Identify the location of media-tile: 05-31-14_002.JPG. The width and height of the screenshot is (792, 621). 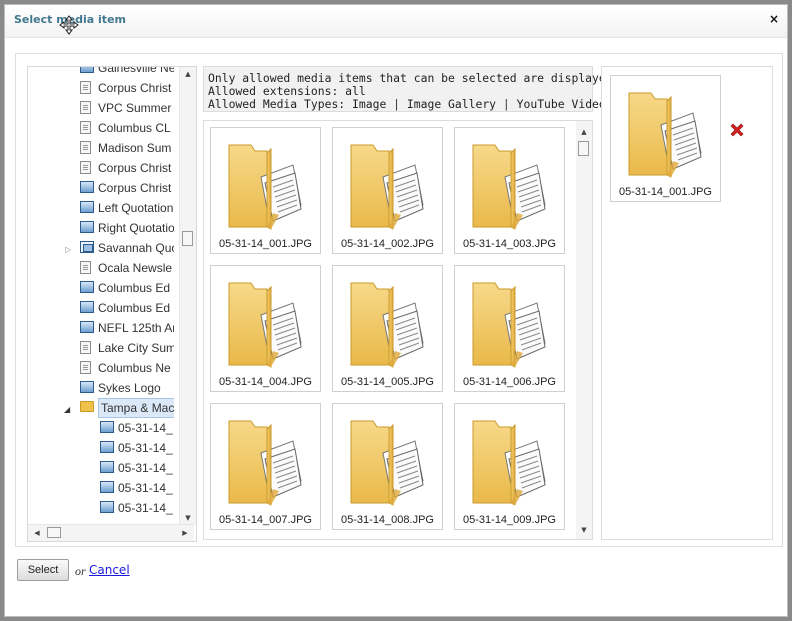
(387, 190).